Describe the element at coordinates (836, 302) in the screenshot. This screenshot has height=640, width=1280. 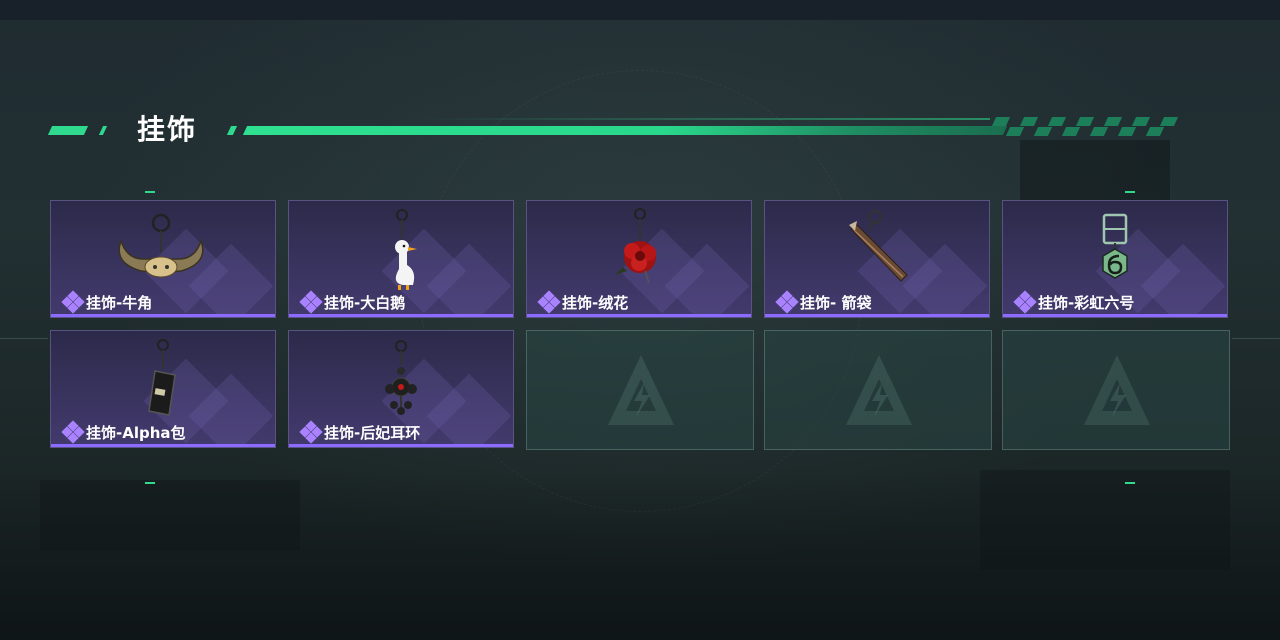
I see `charm-name: 挂饰- 箭袋` at that location.